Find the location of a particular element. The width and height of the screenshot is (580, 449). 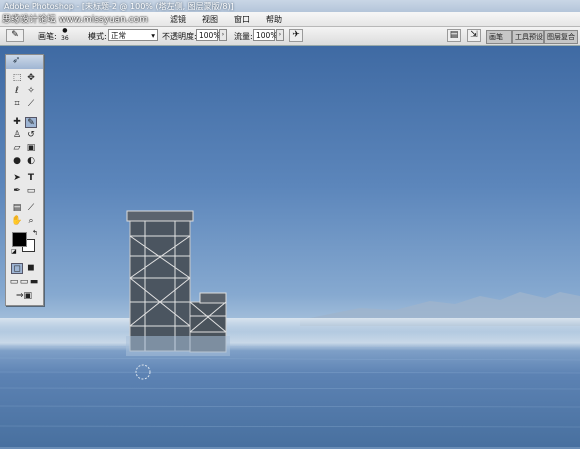

type-icon: T is located at coordinates (31, 178).